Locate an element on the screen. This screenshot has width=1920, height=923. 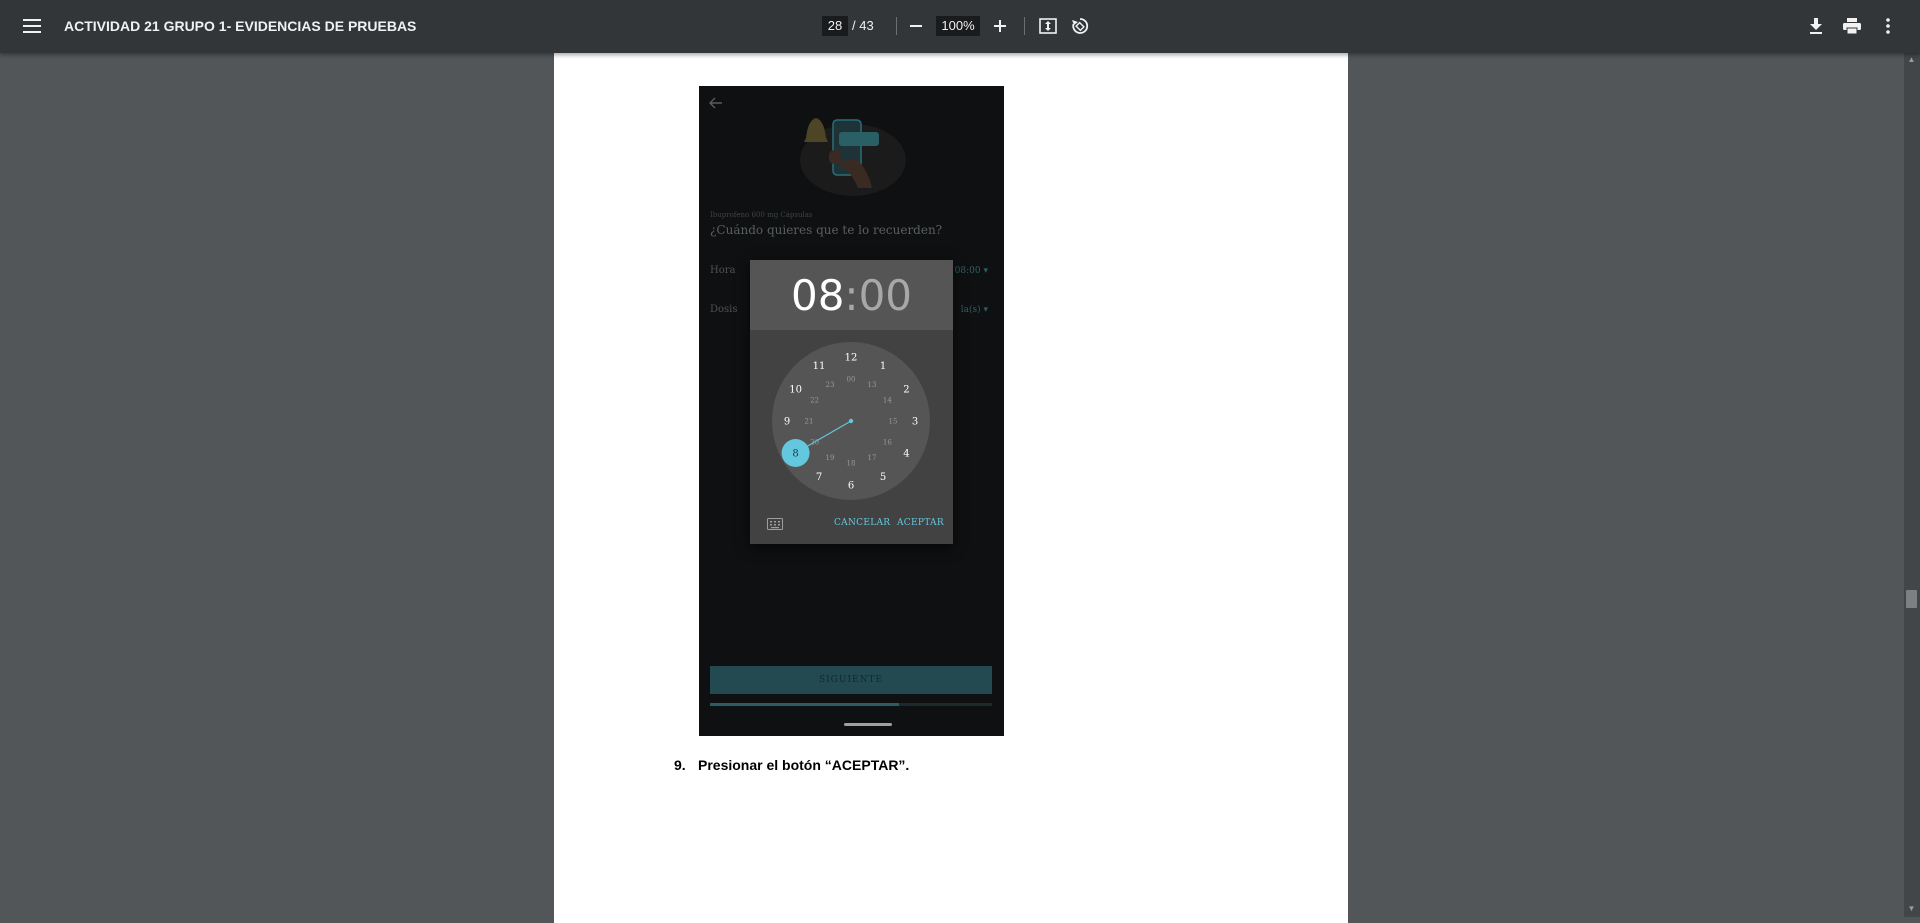
clock-hour-number: 7 is located at coordinates (819, 477).